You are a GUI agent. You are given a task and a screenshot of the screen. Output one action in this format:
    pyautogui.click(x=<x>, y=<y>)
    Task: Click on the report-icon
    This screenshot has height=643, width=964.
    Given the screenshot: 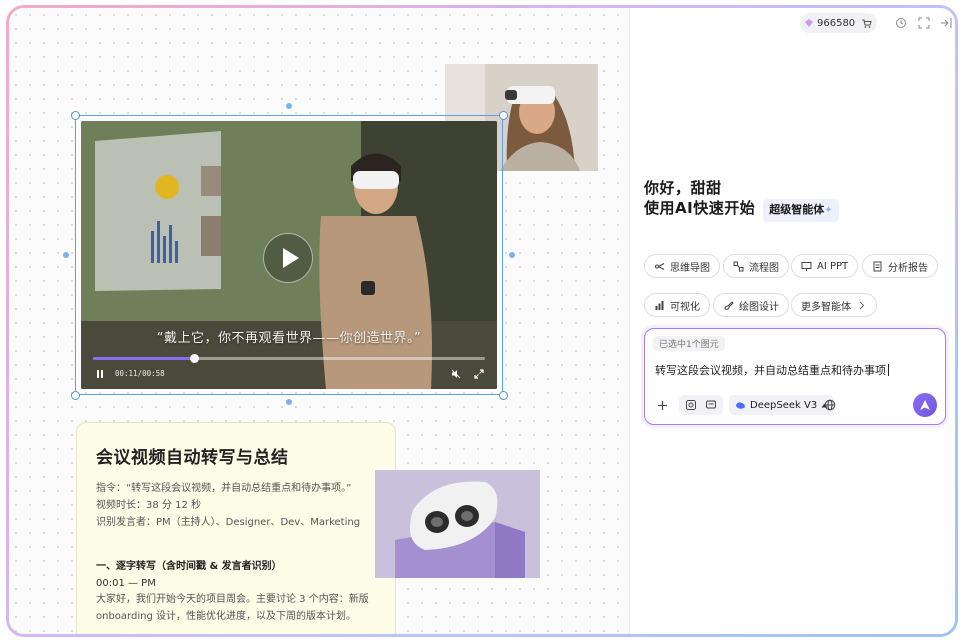 What is the action you would take?
    pyautogui.click(x=877, y=266)
    